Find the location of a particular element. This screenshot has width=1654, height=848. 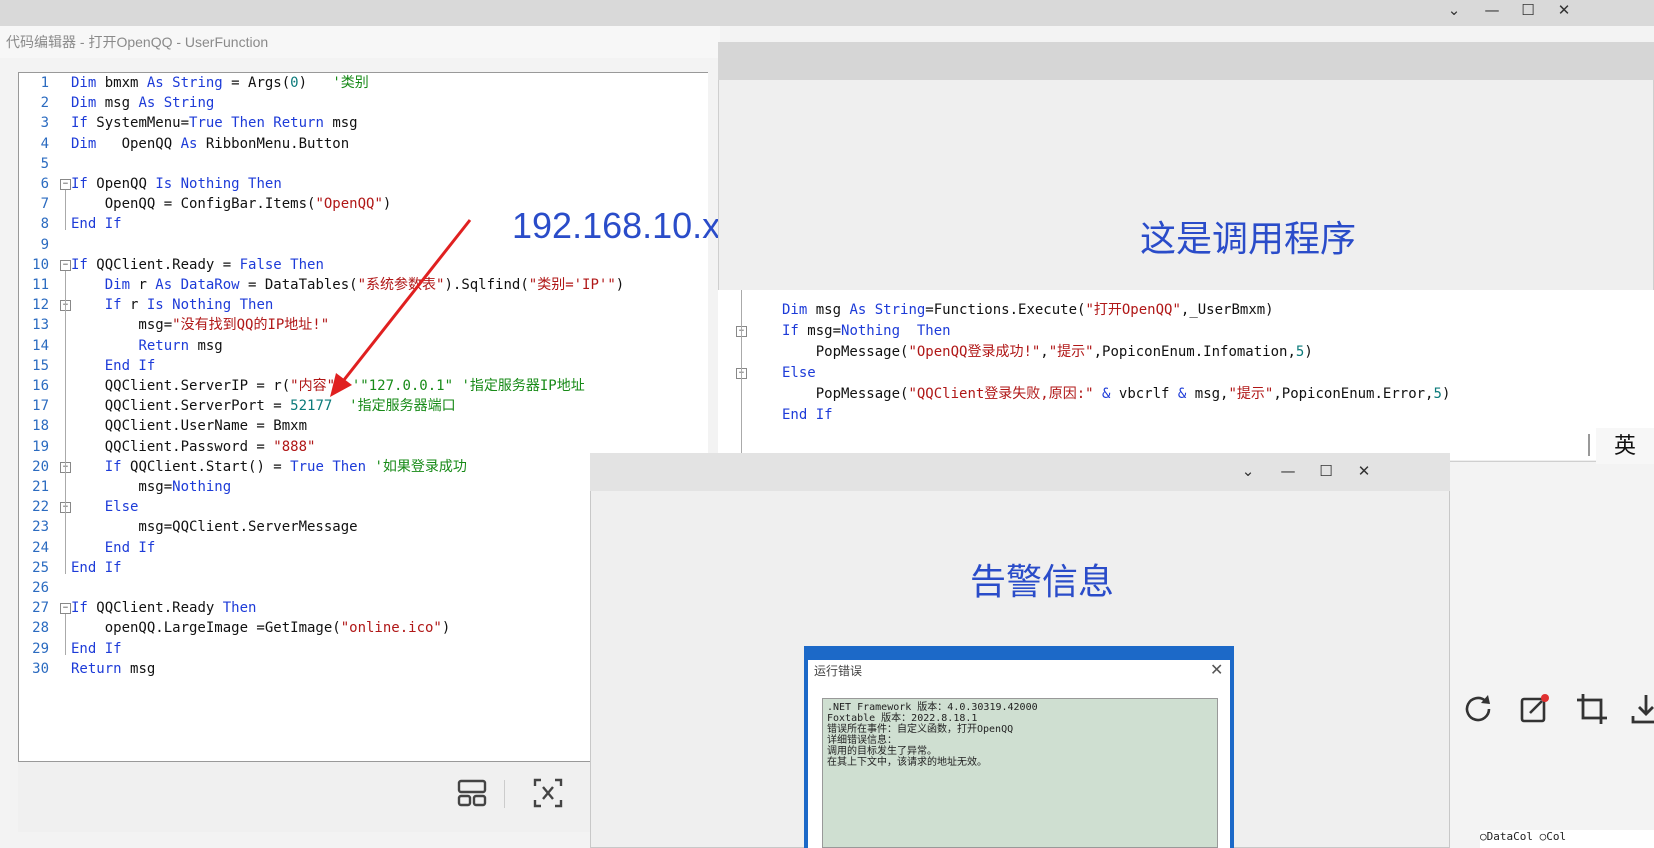

code-line: 9 is located at coordinates (45, 245).